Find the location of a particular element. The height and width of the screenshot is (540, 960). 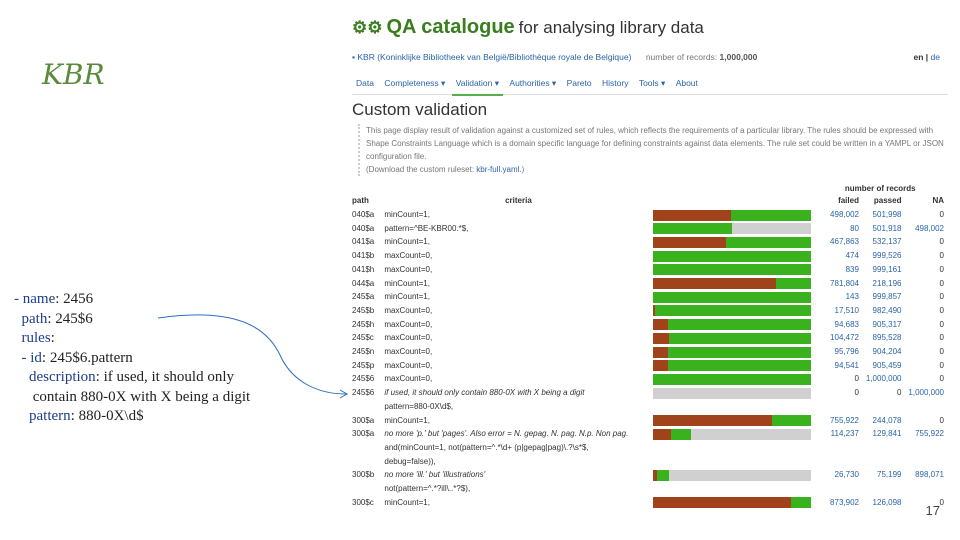

row-passed: 999,161 is located at coordinates (880, 270).